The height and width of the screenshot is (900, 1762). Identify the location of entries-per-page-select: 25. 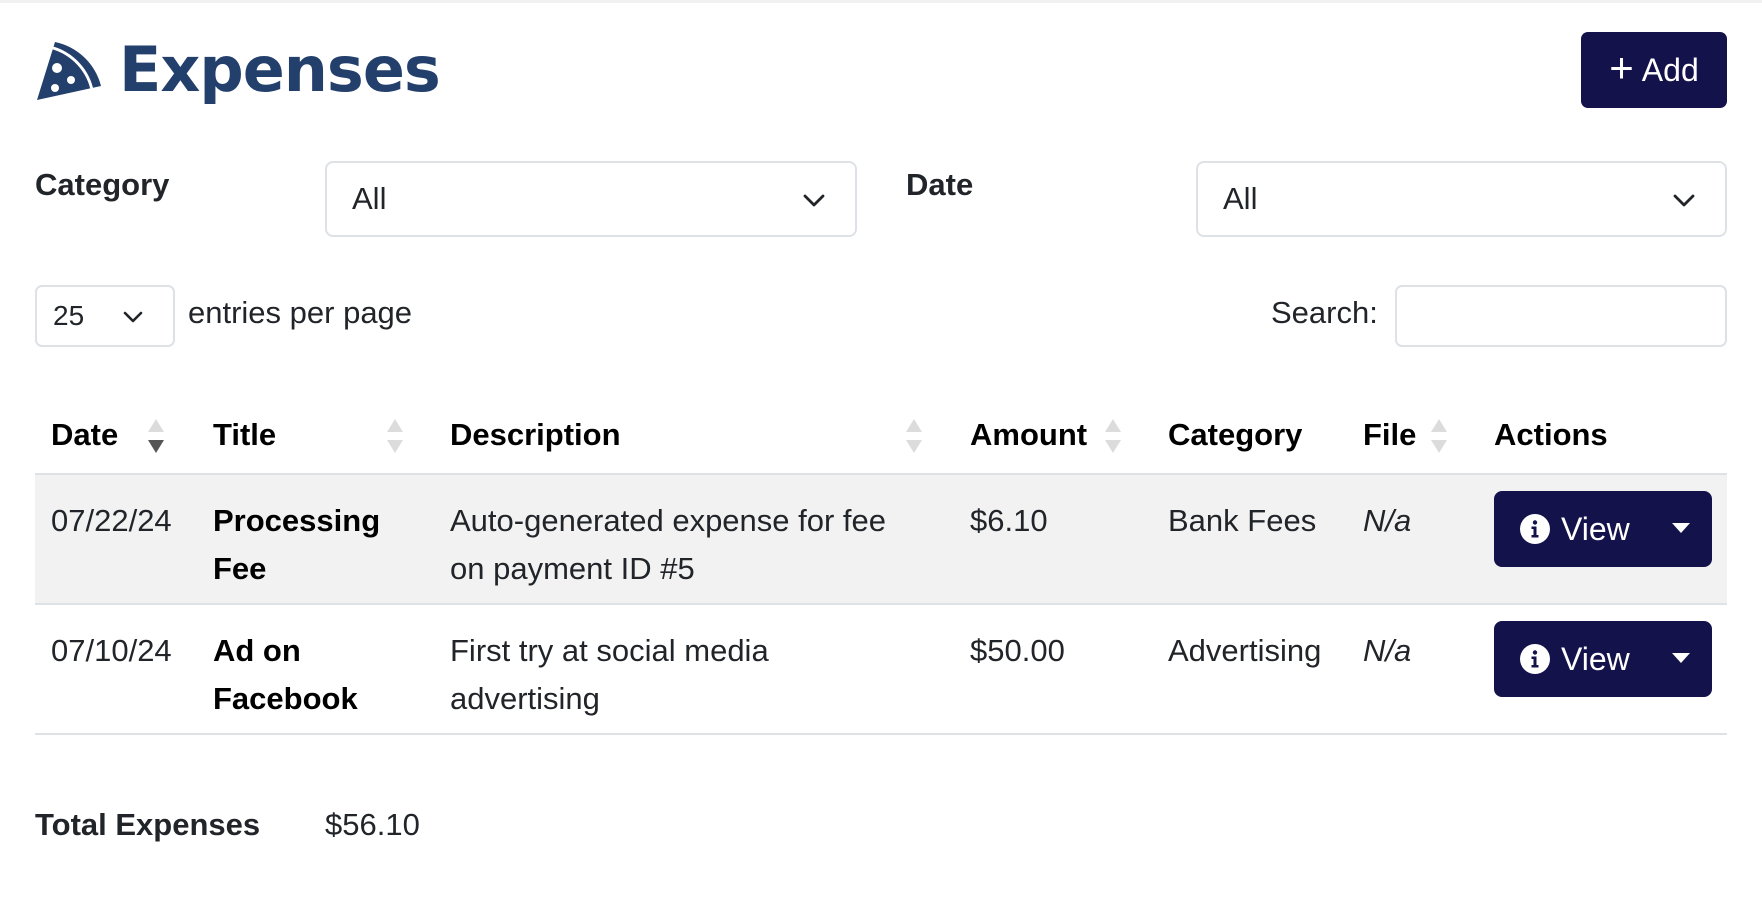
(105, 316).